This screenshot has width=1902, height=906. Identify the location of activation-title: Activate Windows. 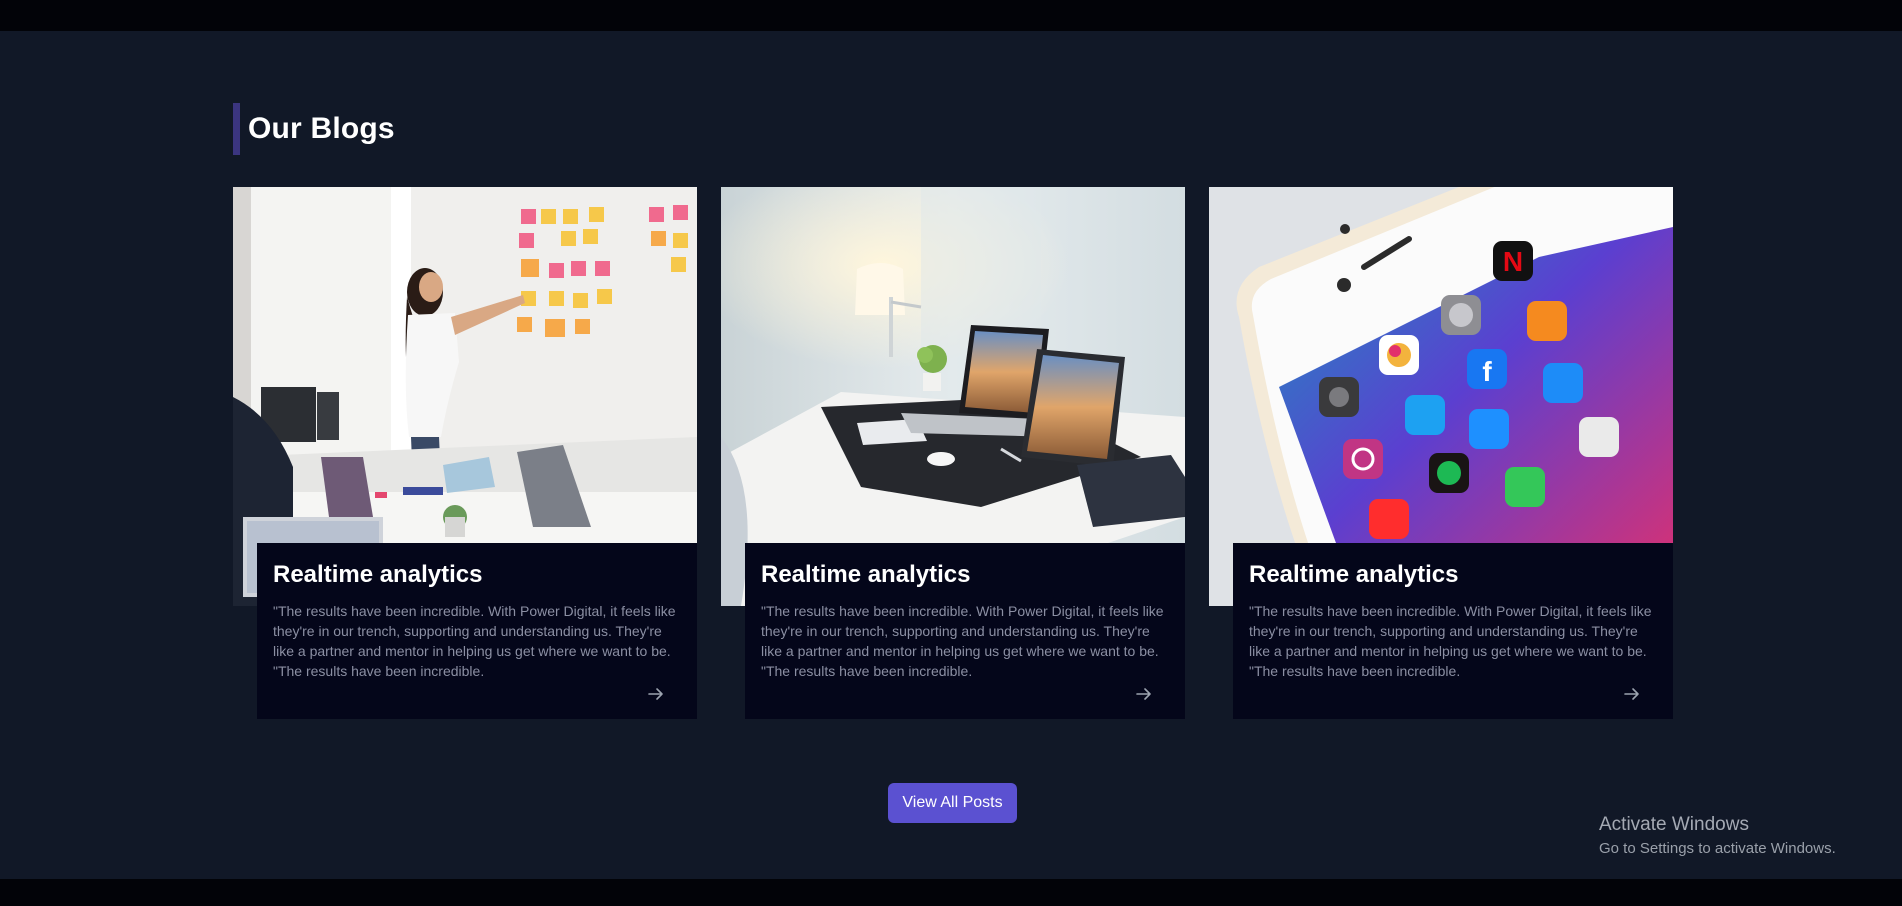
(1674, 824).